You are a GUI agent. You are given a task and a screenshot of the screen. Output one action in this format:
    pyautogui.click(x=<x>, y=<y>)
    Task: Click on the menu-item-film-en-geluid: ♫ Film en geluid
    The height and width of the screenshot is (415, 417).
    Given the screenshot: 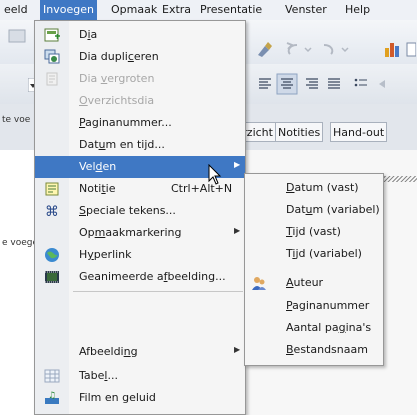 What is the action you would take?
    pyautogui.click(x=140, y=398)
    